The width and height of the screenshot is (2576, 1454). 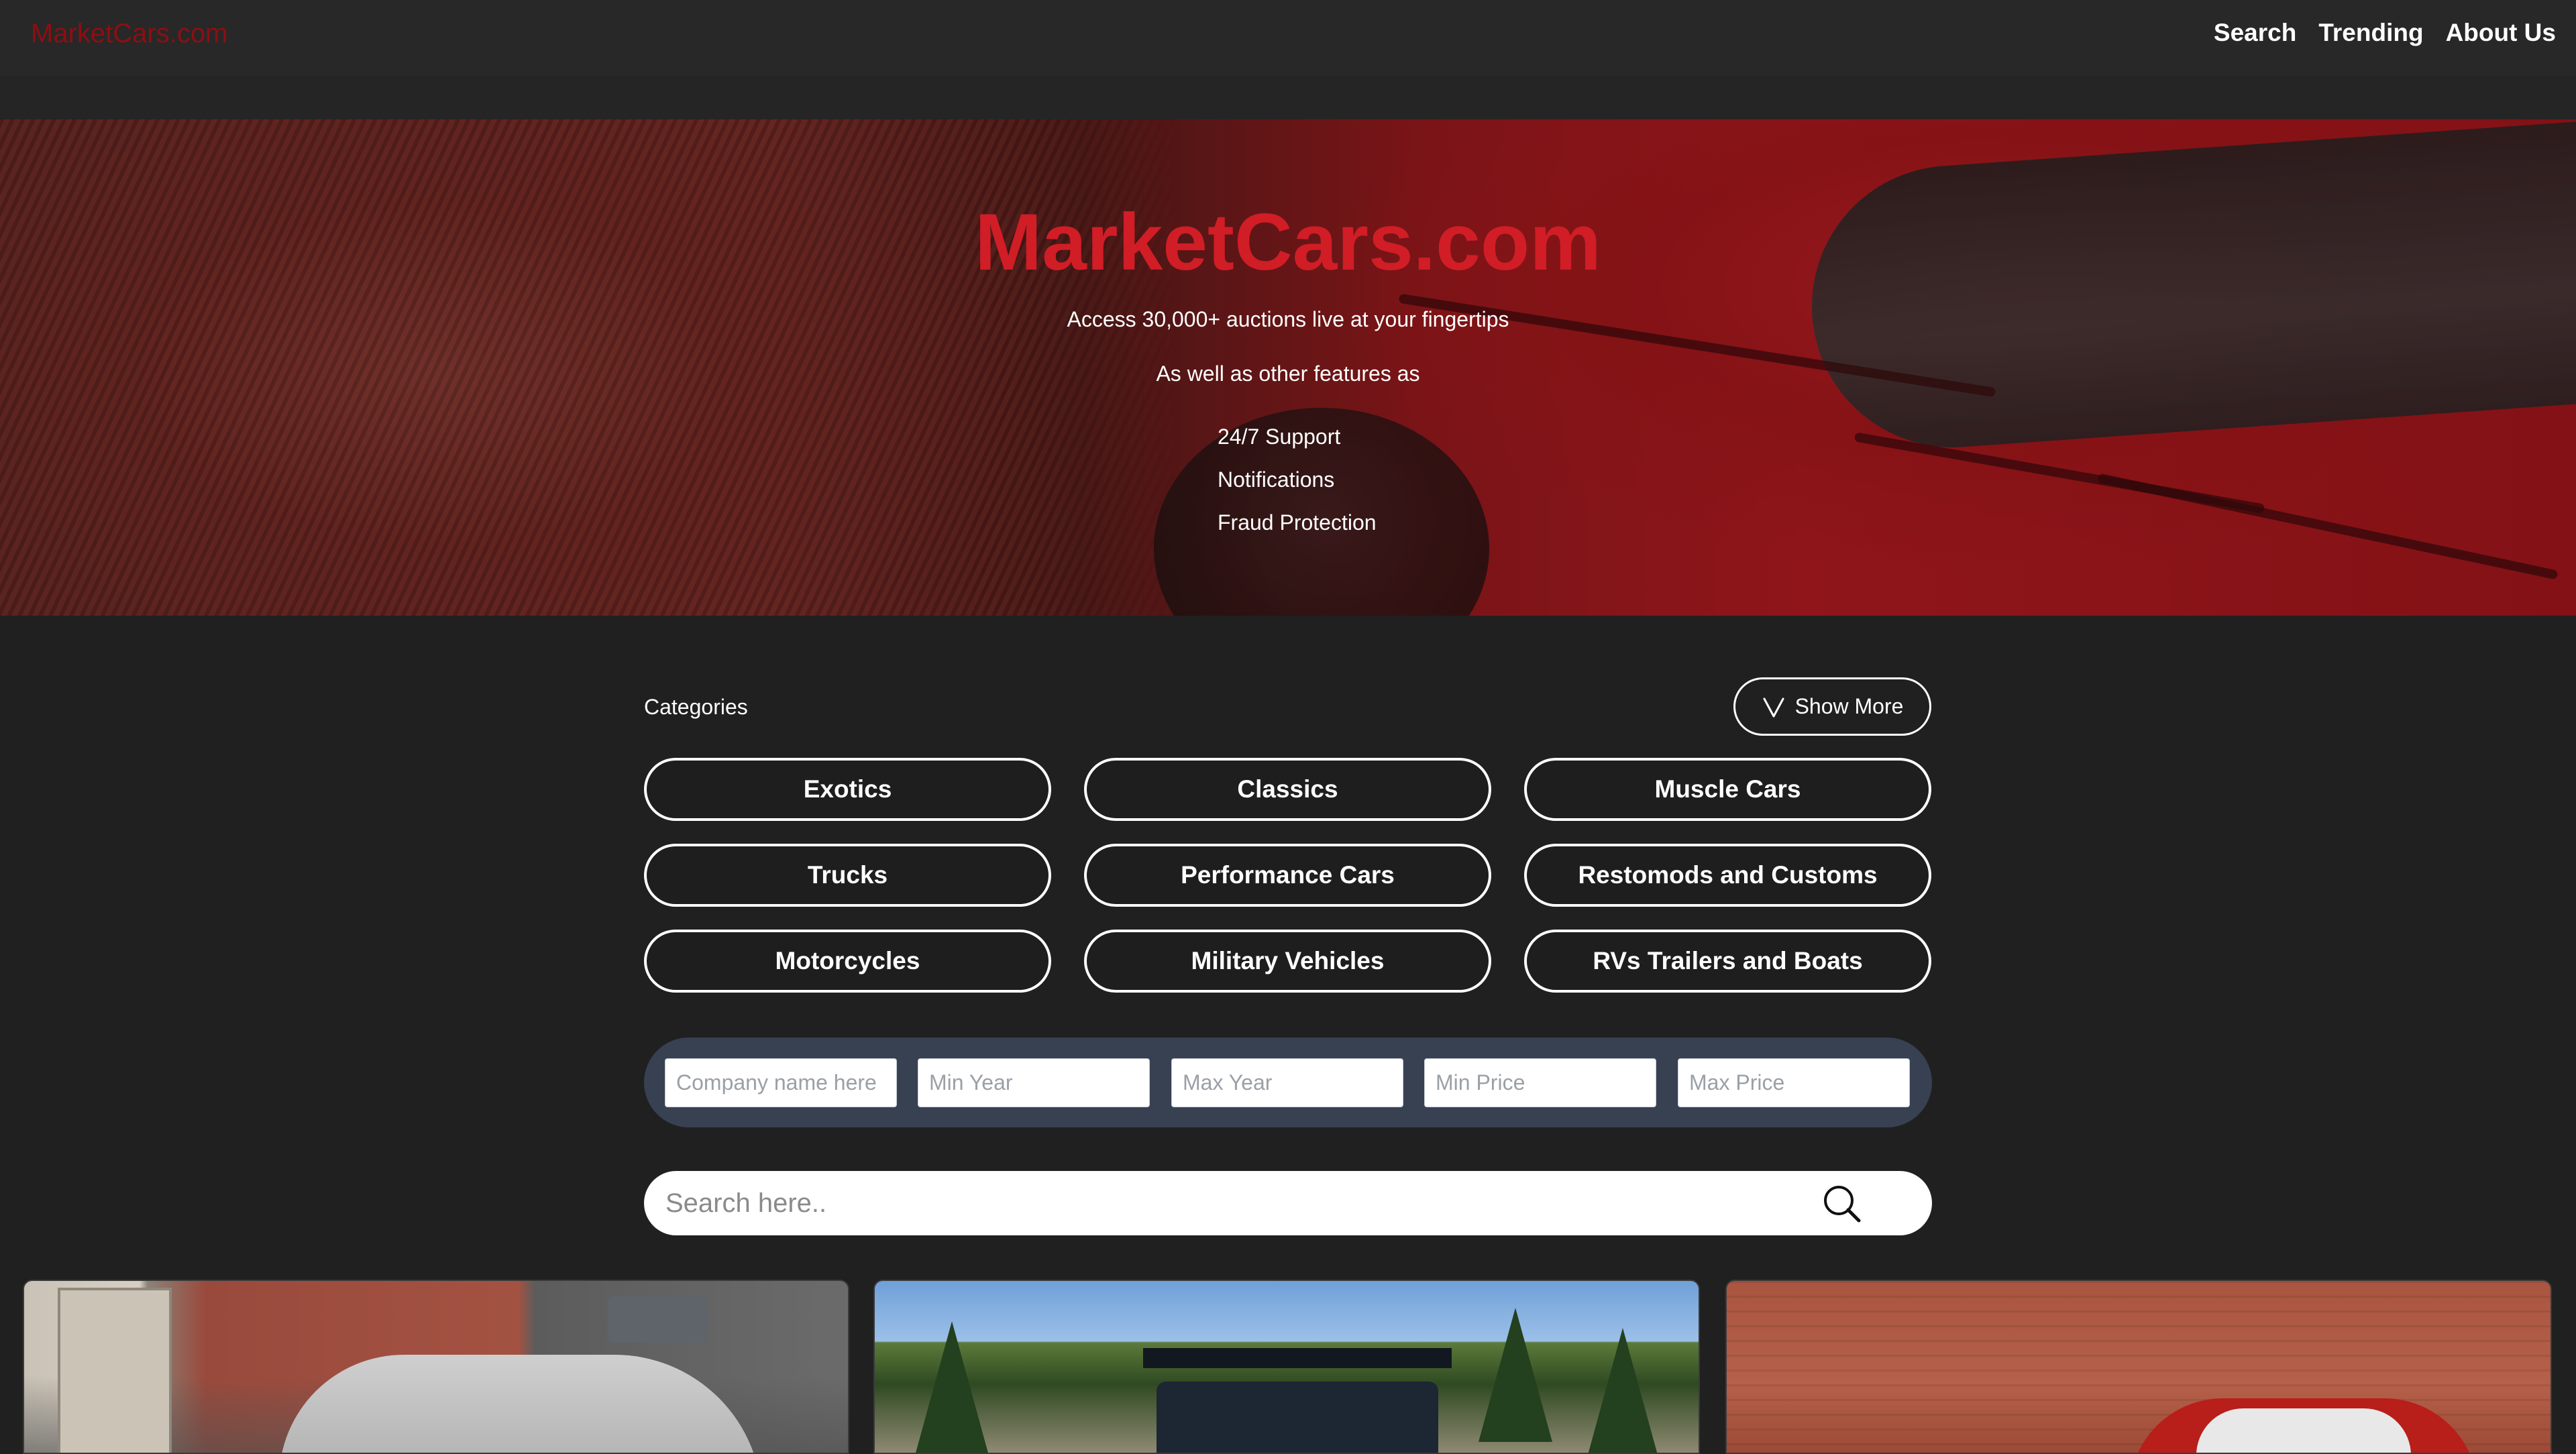 I want to click on nav-spacer, so click(x=1288, y=97).